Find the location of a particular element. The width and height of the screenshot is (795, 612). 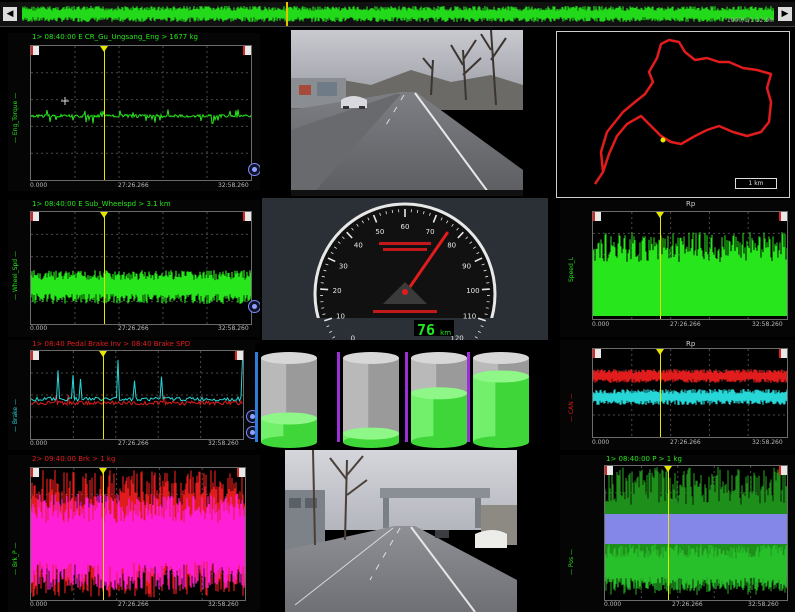

panel-6-end-marker is located at coordinates (783, 353).